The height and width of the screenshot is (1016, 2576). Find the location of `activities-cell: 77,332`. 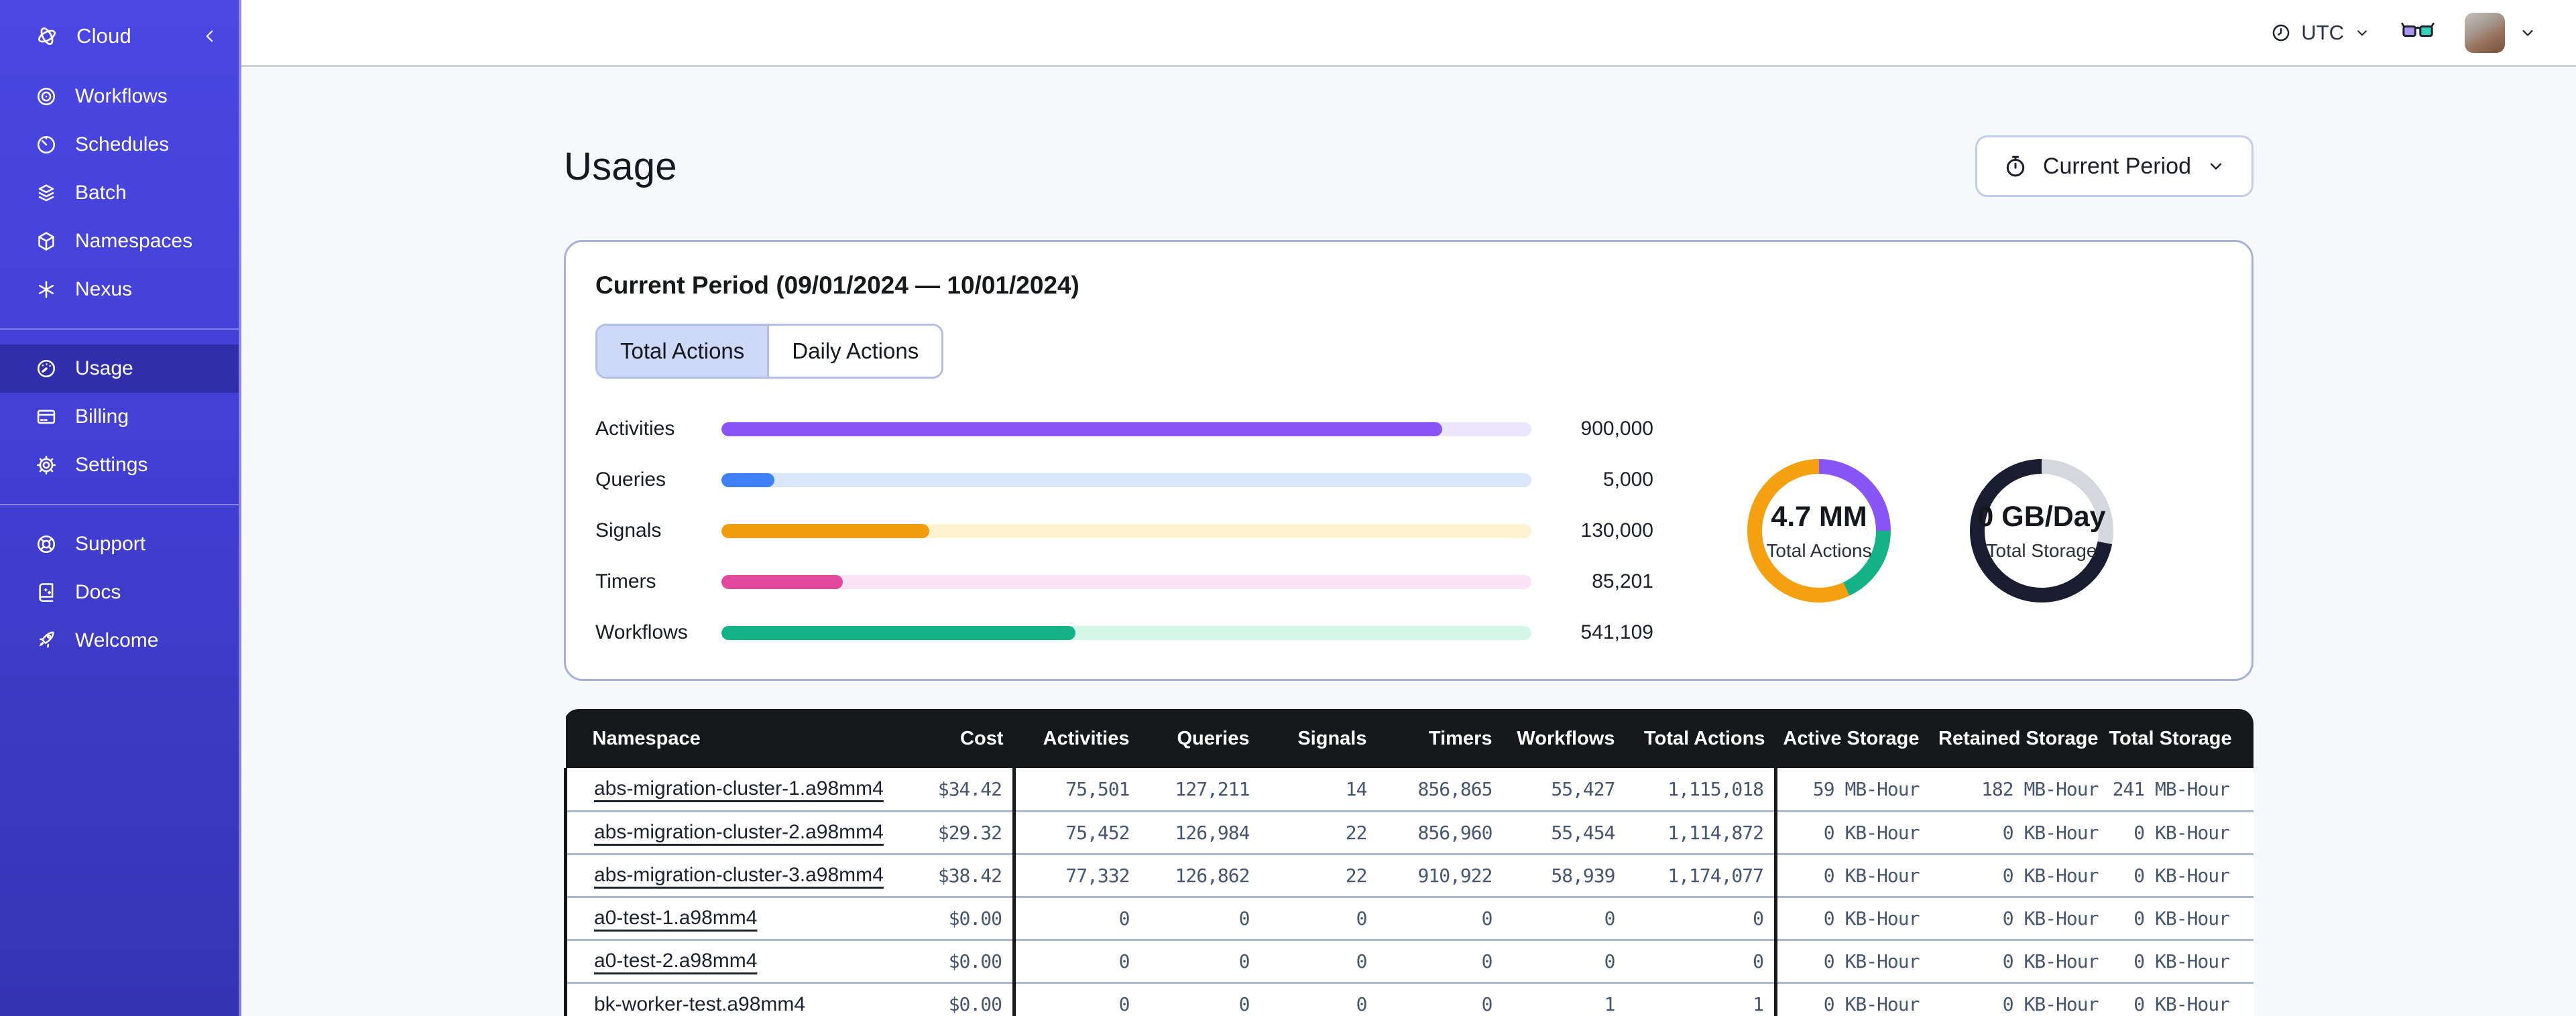

activities-cell: 77,332 is located at coordinates (1076, 875).